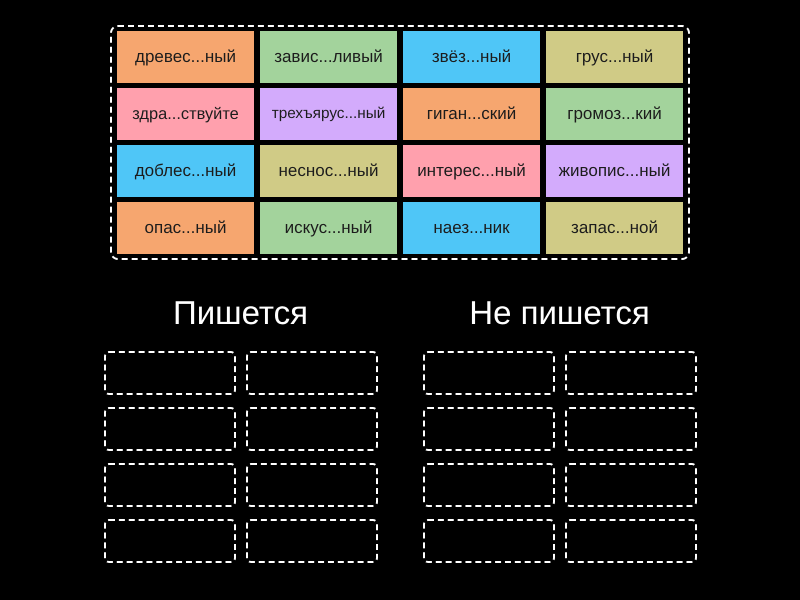 This screenshot has height=600, width=800. What do you see at coordinates (328, 57) in the screenshot?
I see `word-card: завис...ливый` at bounding box center [328, 57].